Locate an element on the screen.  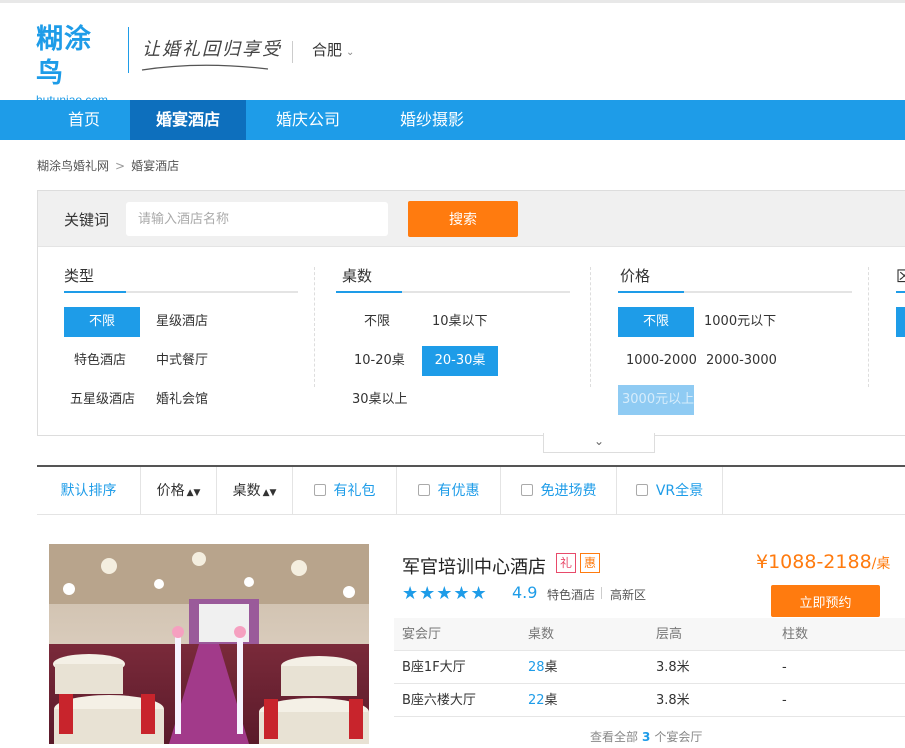
breadcrumb: 糊涂鸟婚礼网 > 婚宴酒店 is located at coordinates (108, 165).